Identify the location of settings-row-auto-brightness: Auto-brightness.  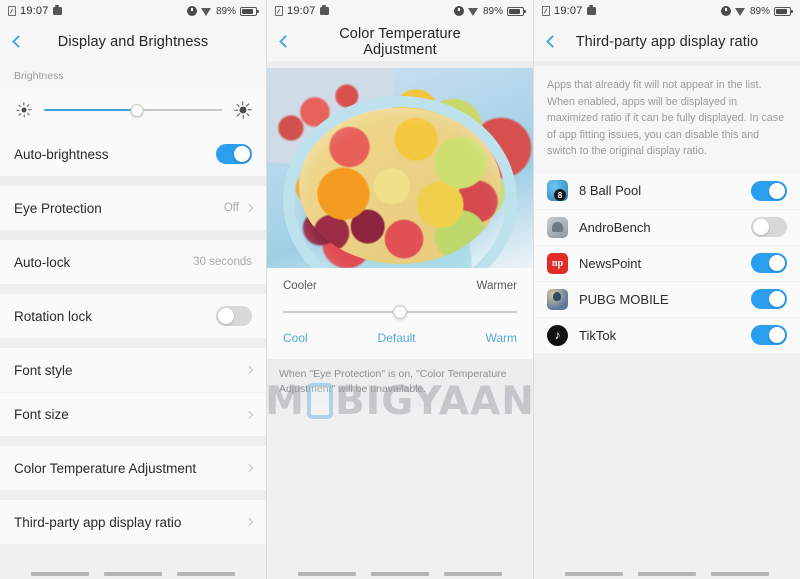
(133, 154).